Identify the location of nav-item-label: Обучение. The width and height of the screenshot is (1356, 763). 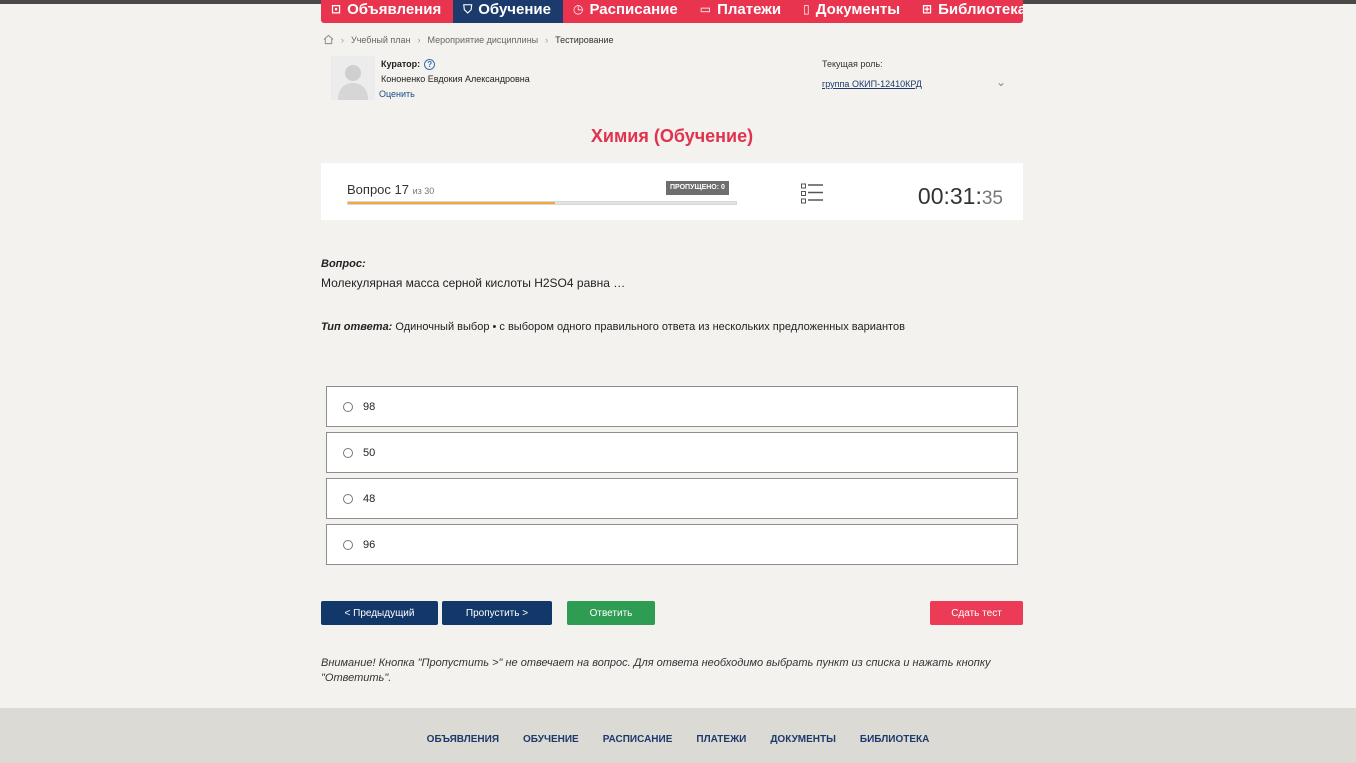
(514, 9).